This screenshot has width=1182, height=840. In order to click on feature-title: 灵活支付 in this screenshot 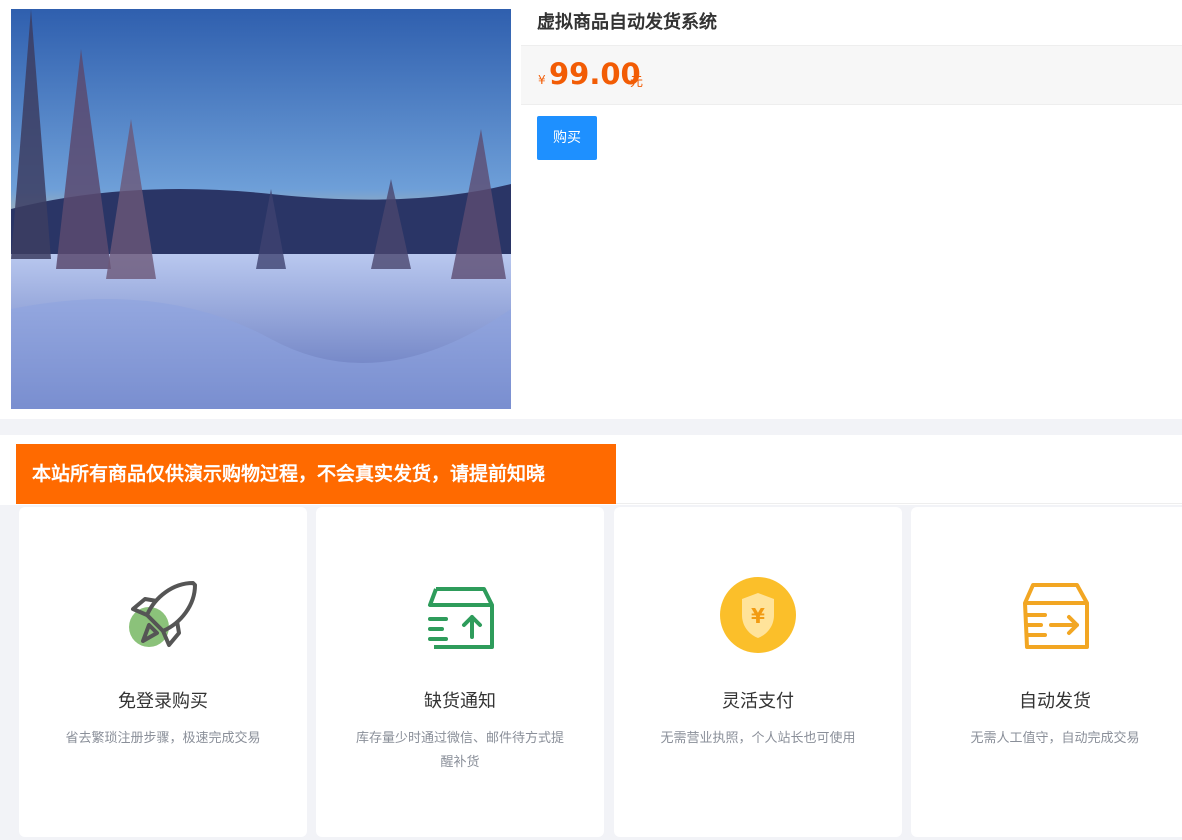, I will do `click(758, 701)`.